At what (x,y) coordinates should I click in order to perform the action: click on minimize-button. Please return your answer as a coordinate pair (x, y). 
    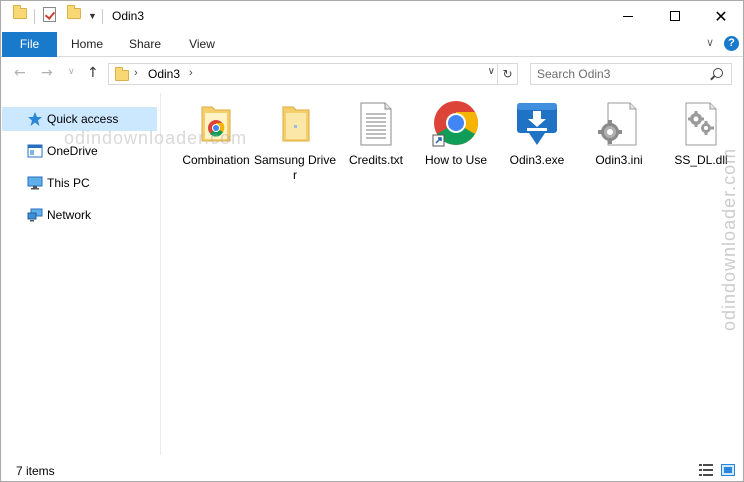
    Looking at the image, I should click on (628, 16).